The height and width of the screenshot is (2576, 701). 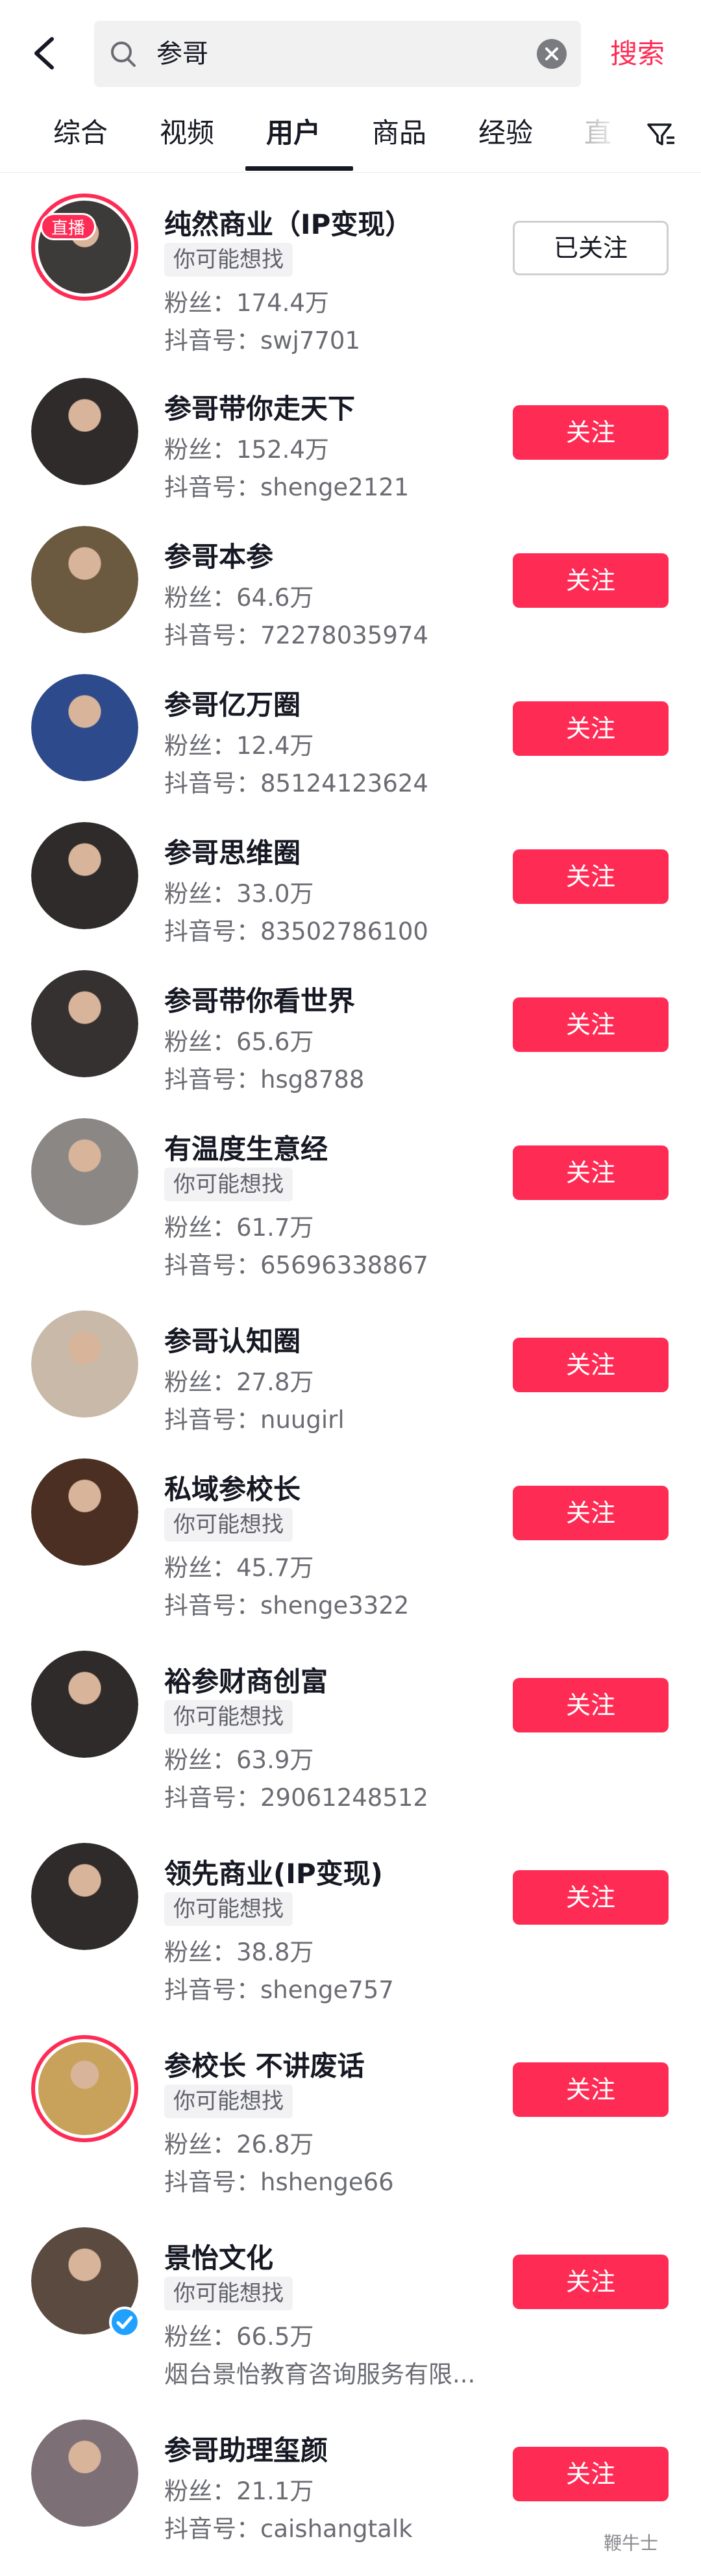 I want to click on fans-count: 粉丝：26.8万, so click(x=239, y=2144).